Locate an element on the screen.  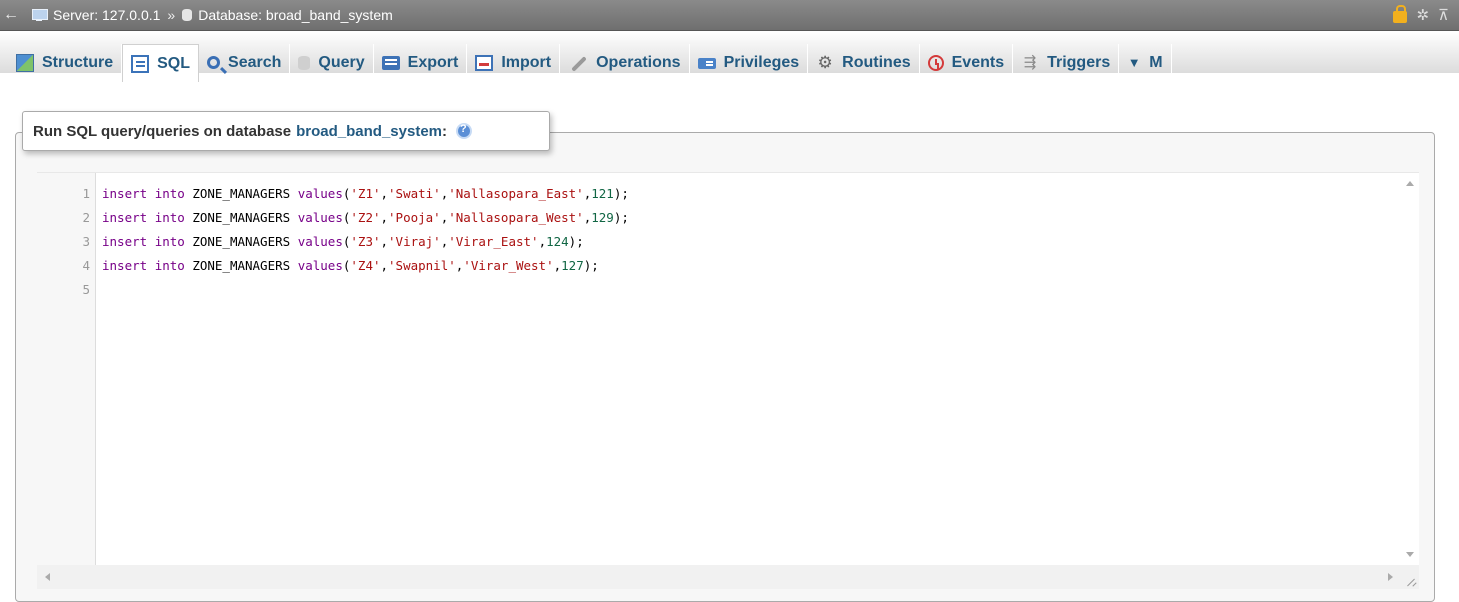
tab-label: Export is located at coordinates (433, 62).